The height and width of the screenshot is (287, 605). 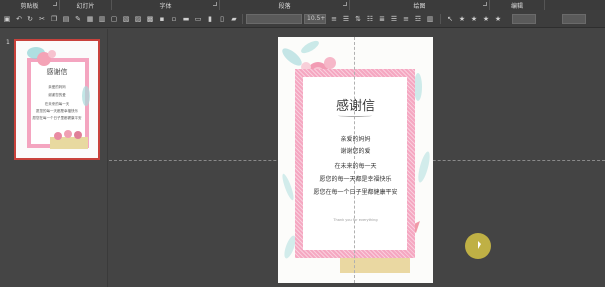 I want to click on group-editing-label: 编辑, so click(x=516, y=6).